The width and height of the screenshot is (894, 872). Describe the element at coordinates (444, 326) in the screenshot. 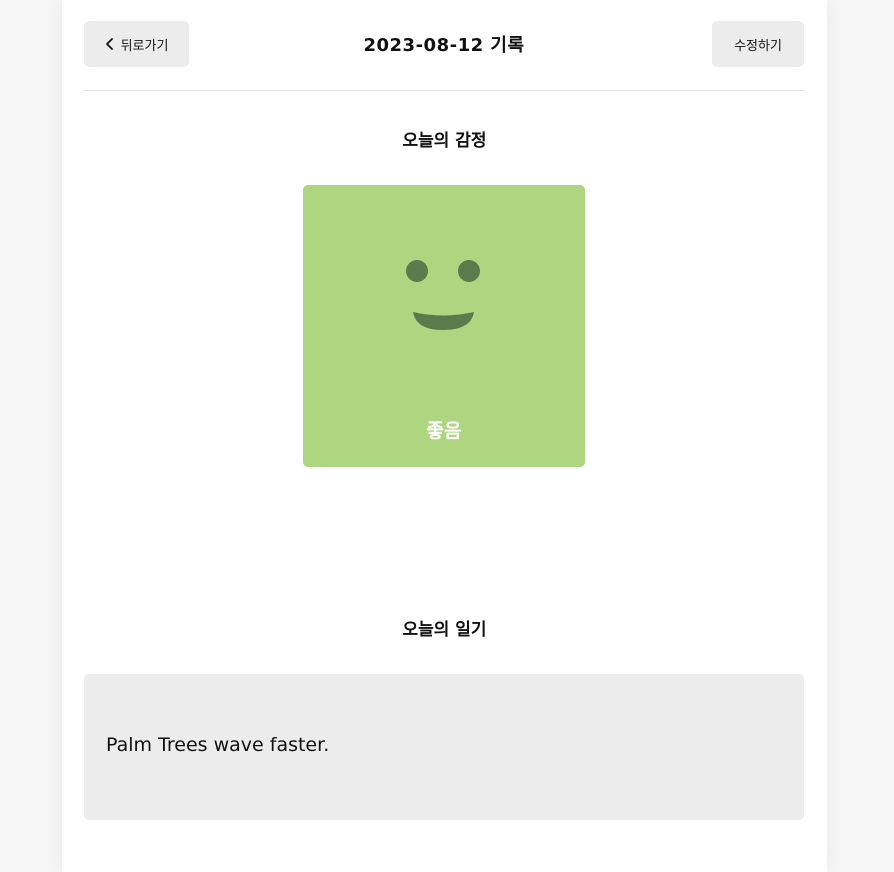

I see `emotion-card: 좋음` at that location.